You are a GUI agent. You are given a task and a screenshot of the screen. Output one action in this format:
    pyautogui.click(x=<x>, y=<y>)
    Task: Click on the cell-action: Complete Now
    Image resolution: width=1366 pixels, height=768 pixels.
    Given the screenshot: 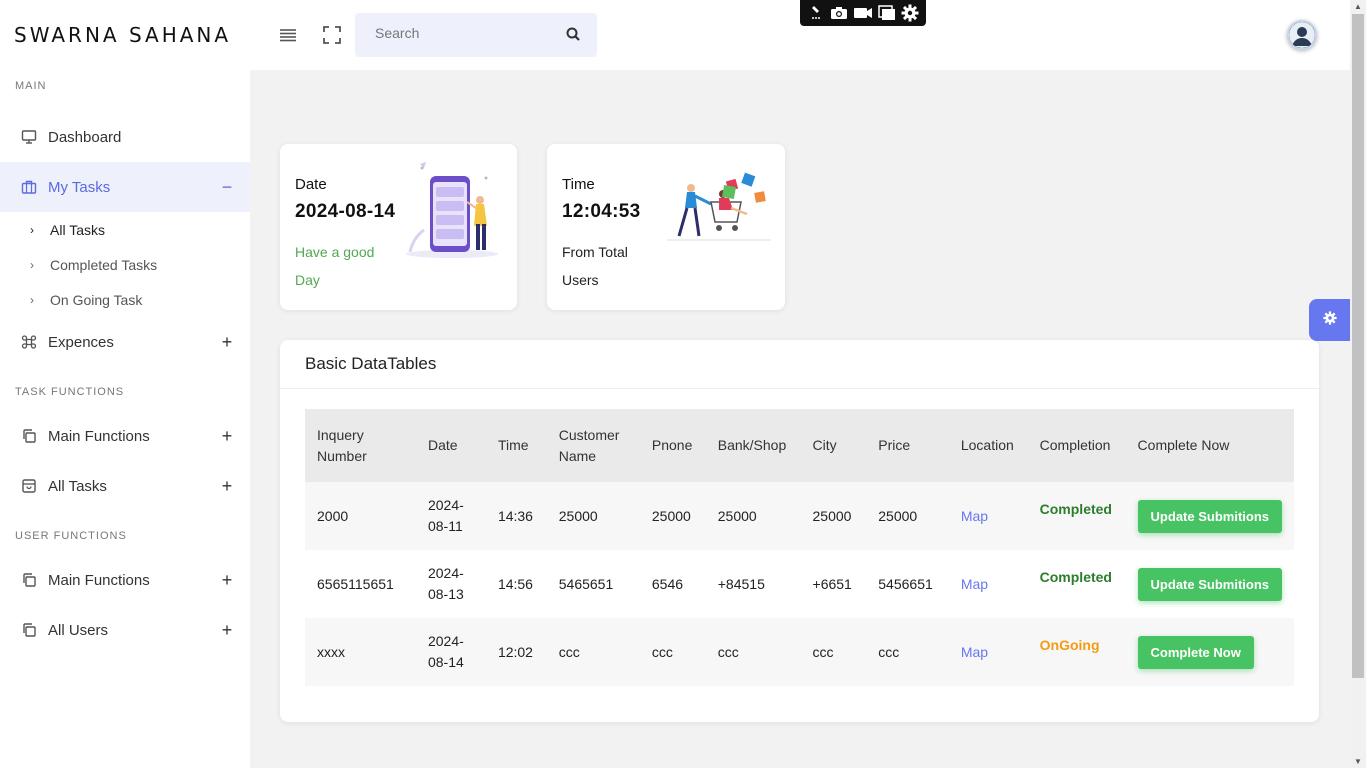 What is the action you would take?
    pyautogui.click(x=1210, y=652)
    